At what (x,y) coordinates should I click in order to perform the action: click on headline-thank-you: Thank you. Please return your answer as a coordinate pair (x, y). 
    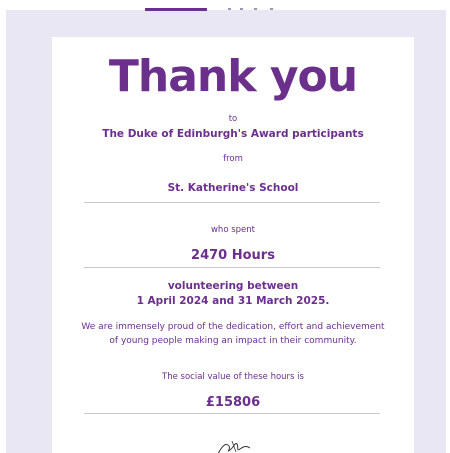
    Looking at the image, I should click on (233, 76).